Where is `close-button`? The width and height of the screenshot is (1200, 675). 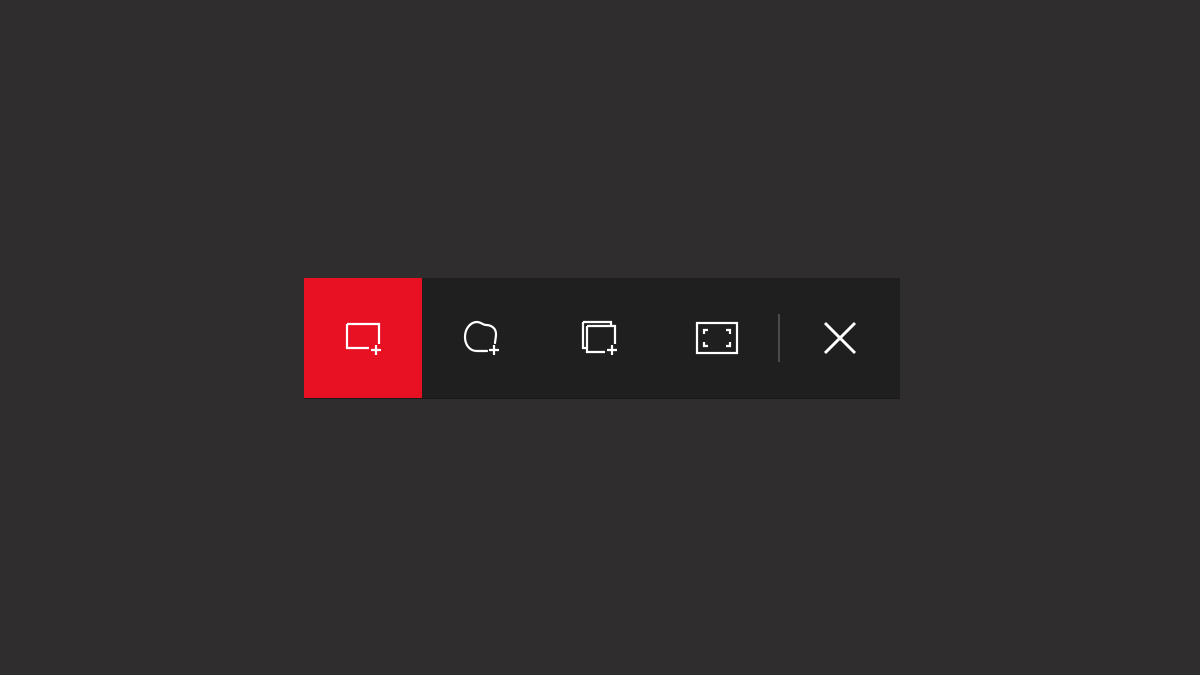 close-button is located at coordinates (840, 338).